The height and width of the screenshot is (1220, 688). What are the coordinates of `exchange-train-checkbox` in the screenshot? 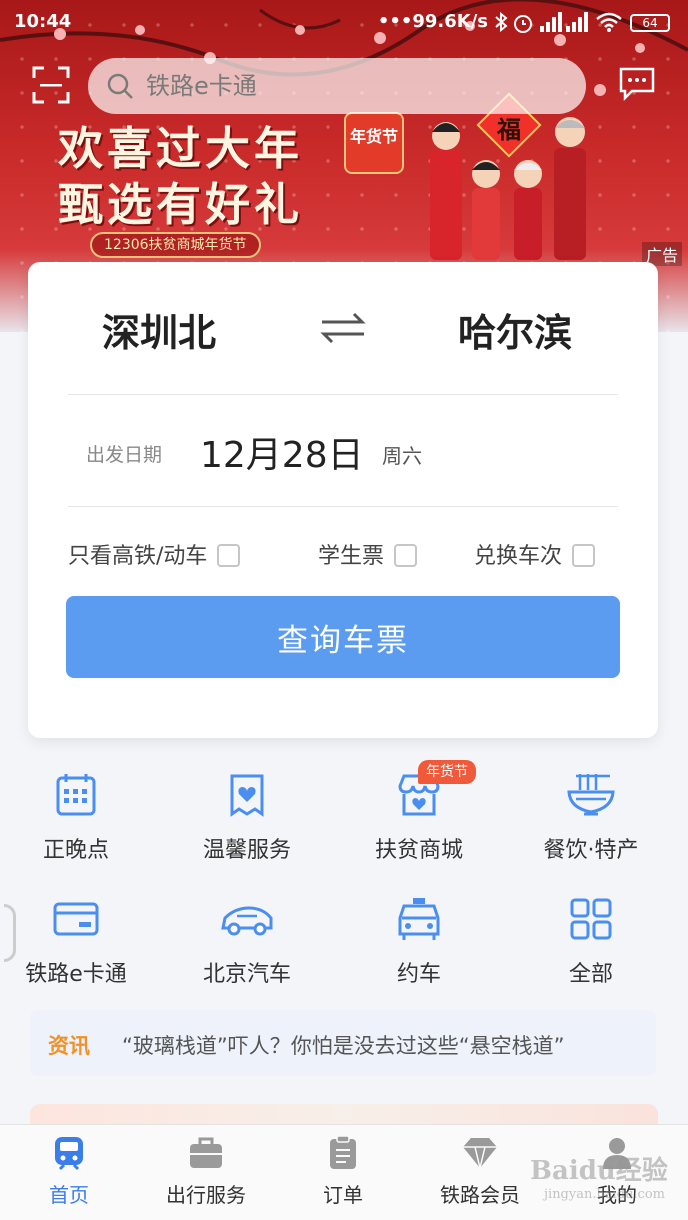 It's located at (584, 555).